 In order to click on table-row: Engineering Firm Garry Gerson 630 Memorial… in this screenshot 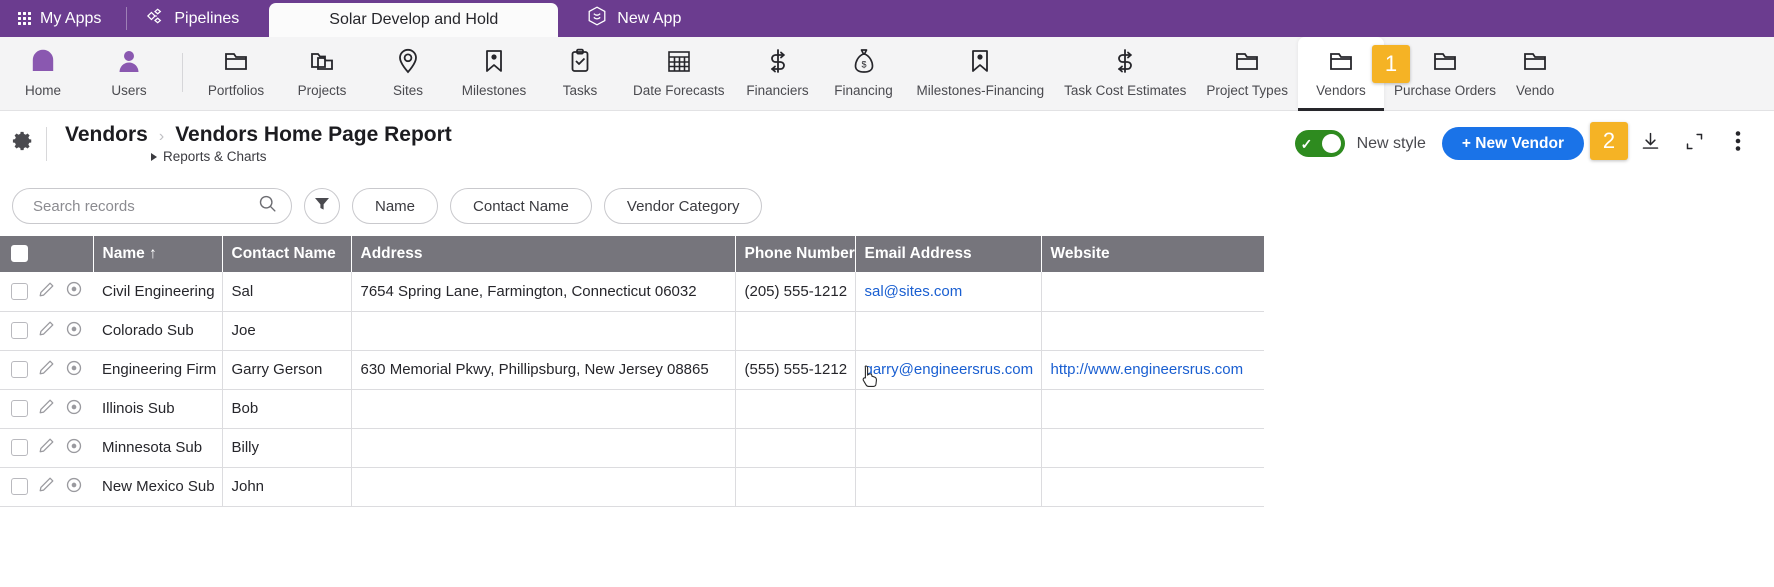, I will do `click(632, 370)`.